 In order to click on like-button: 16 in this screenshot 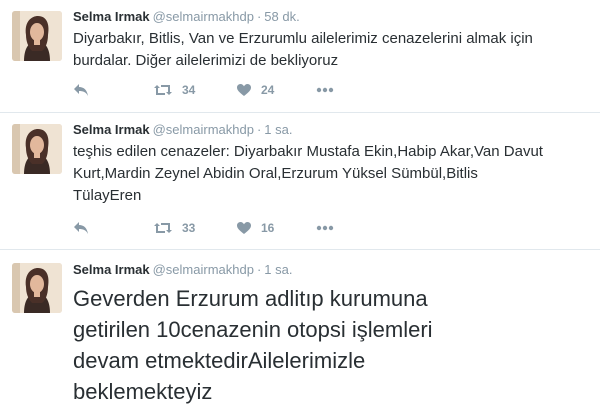, I will do `click(255, 228)`.